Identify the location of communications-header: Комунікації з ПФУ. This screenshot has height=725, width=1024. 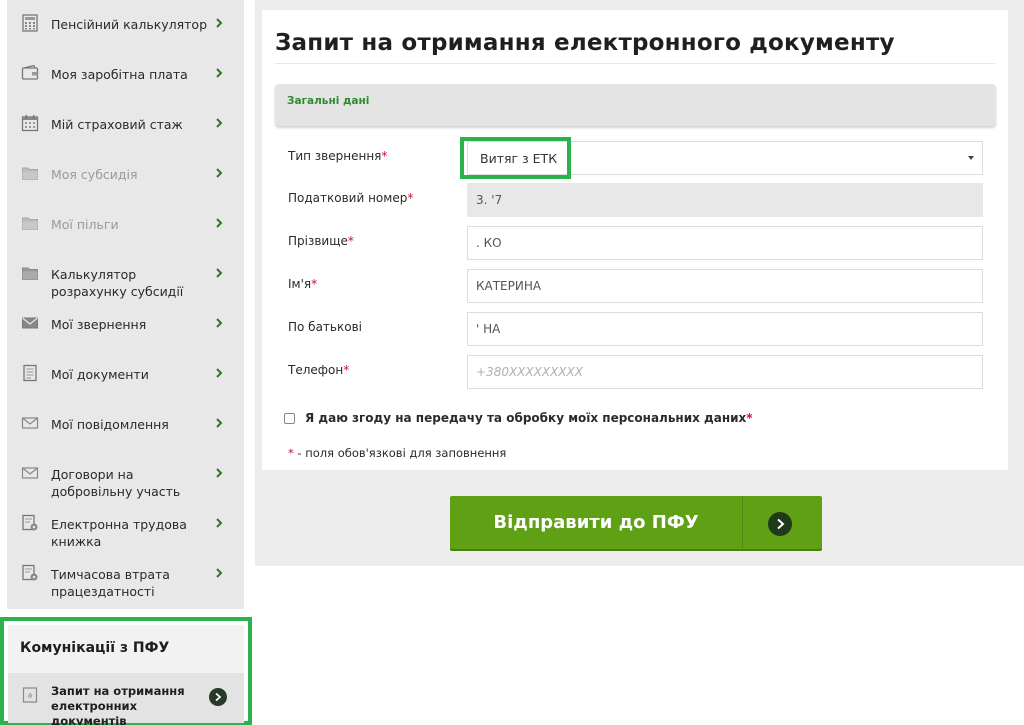
(126, 649).